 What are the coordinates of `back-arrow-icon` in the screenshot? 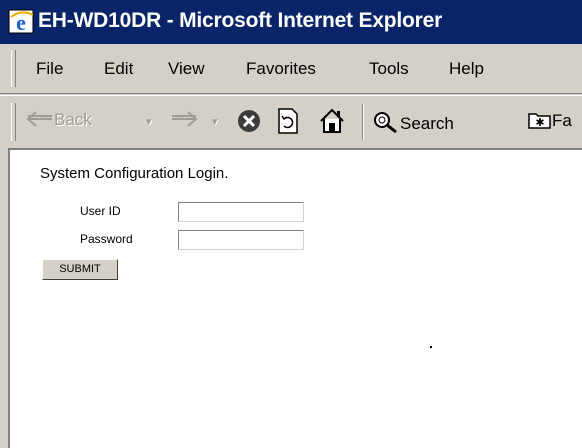 It's located at (39, 119).